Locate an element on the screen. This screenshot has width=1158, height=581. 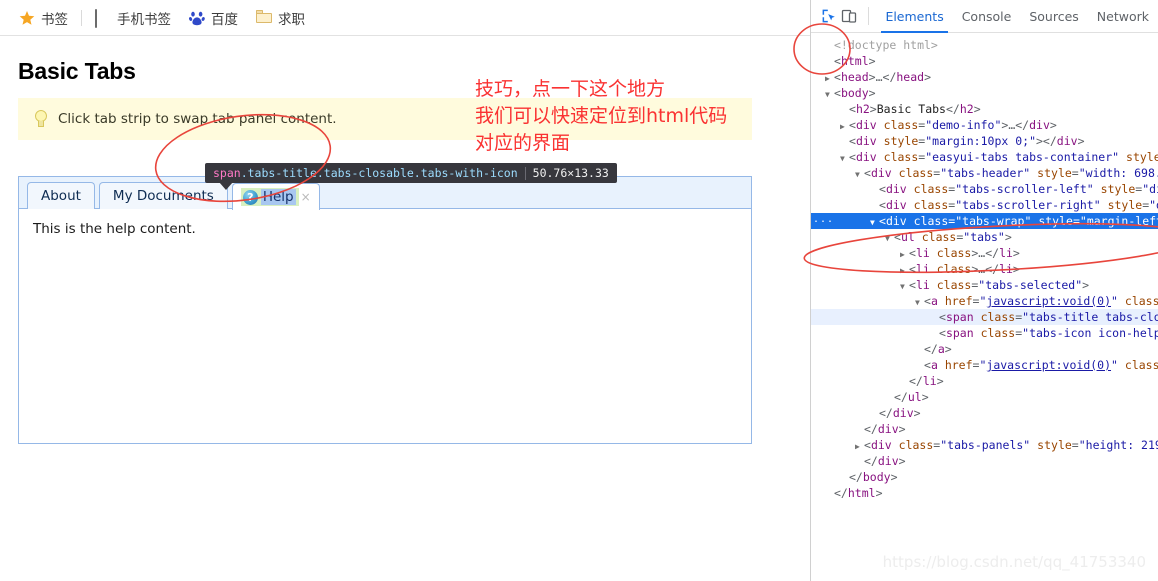
dom-node: </body> is located at coordinates (984, 477).